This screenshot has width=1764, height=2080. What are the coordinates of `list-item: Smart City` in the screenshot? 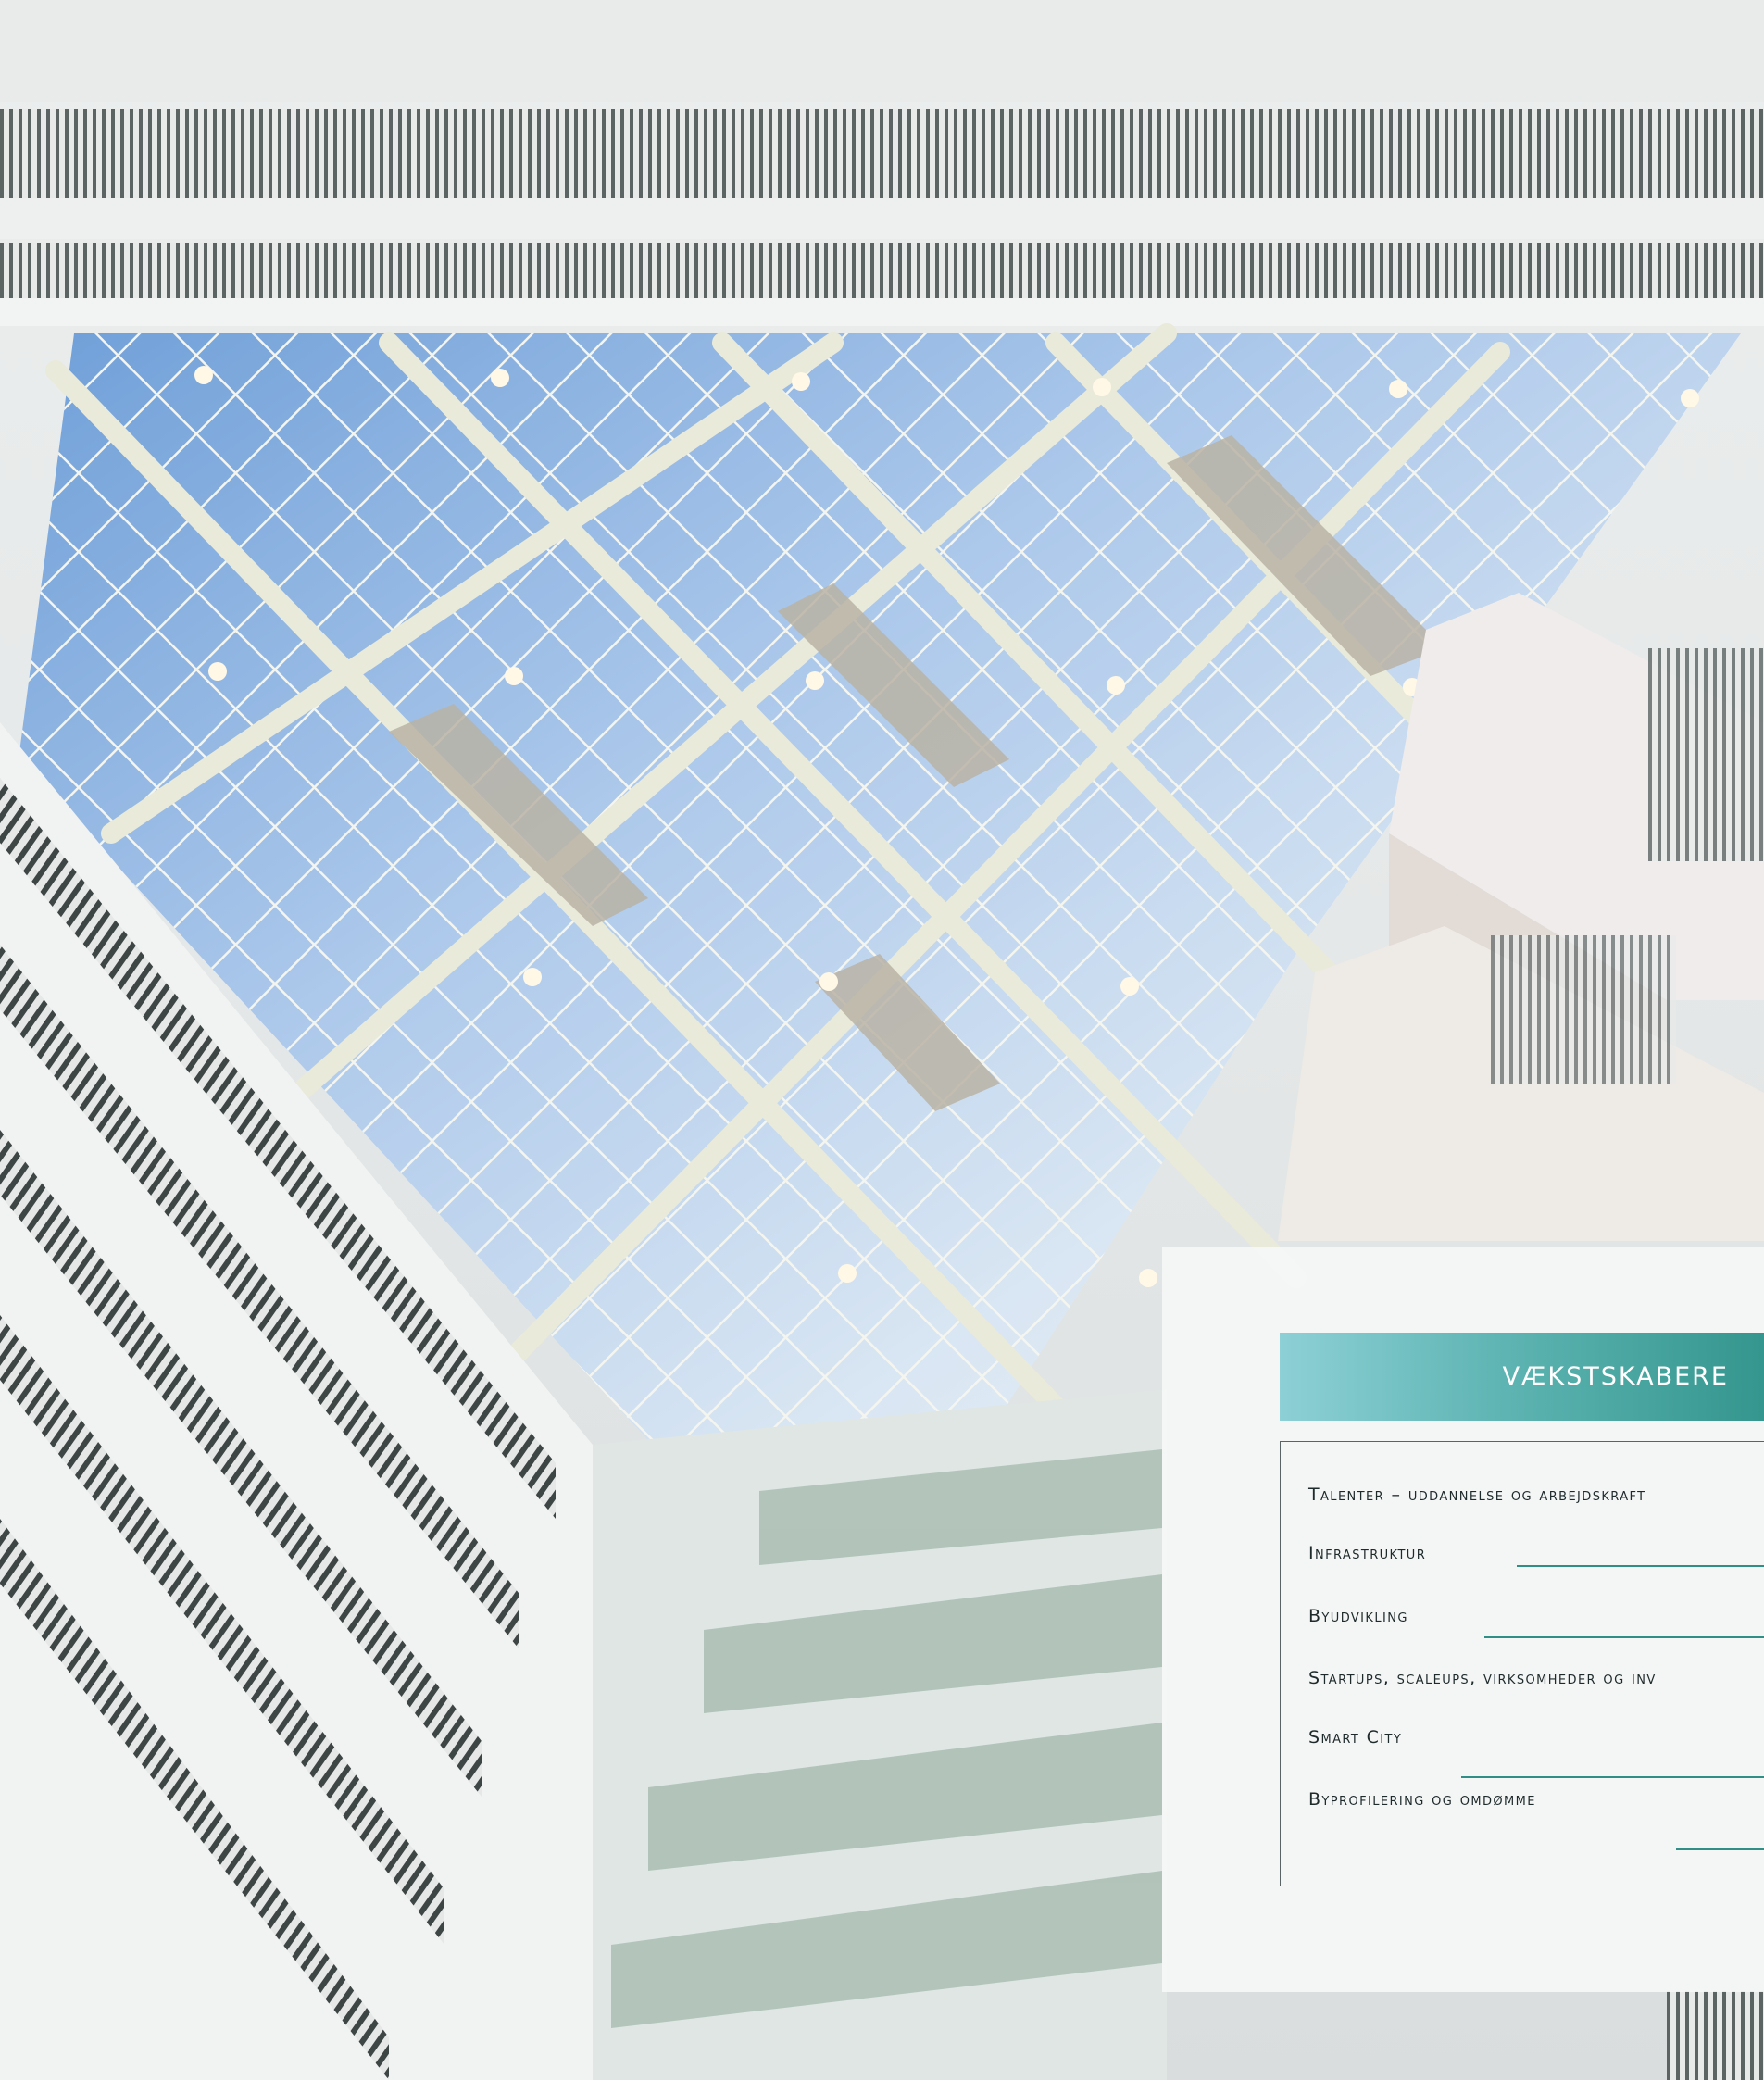 It's located at (1355, 1737).